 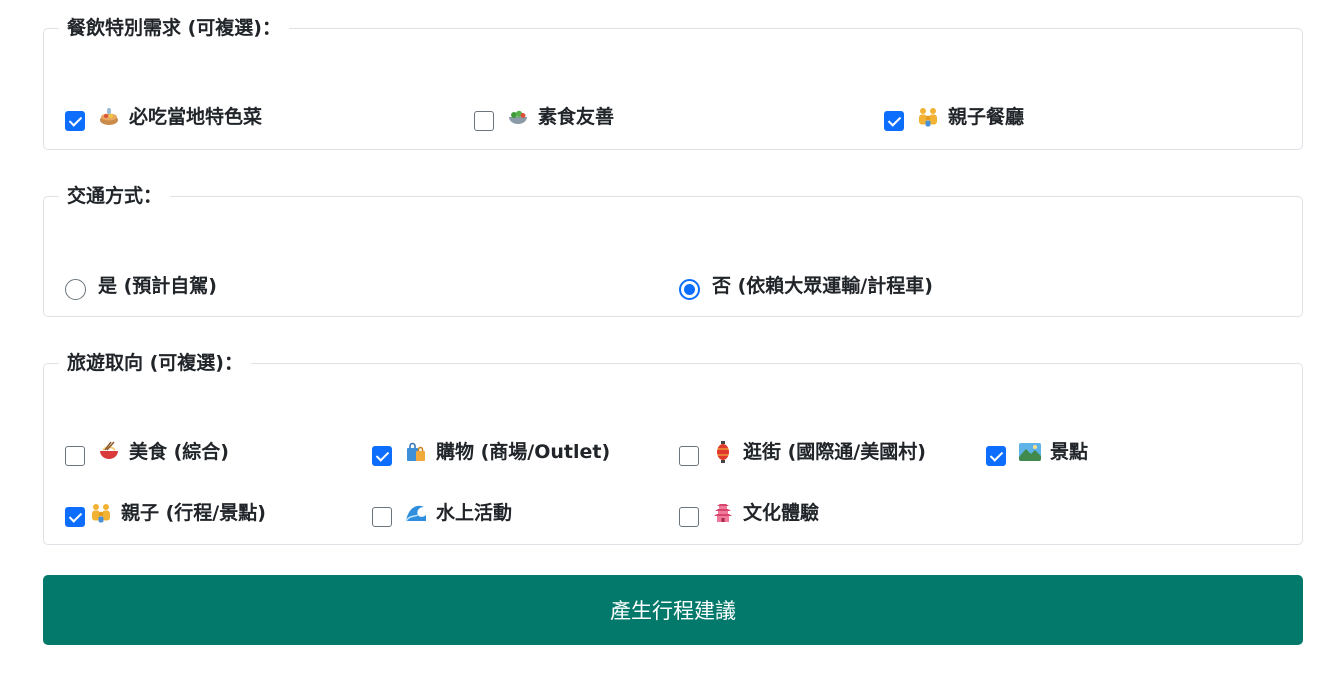 What do you see at coordinates (986, 117) in the screenshot?
I see `diet-family-restaurant-label: 親子餐廳` at bounding box center [986, 117].